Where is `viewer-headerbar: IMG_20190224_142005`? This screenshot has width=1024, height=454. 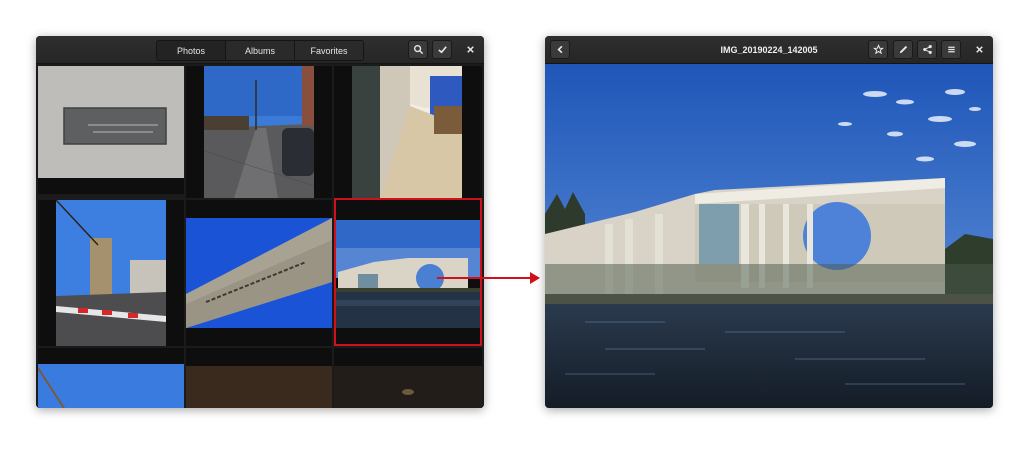
viewer-headerbar: IMG_20190224_142005 is located at coordinates (769, 50).